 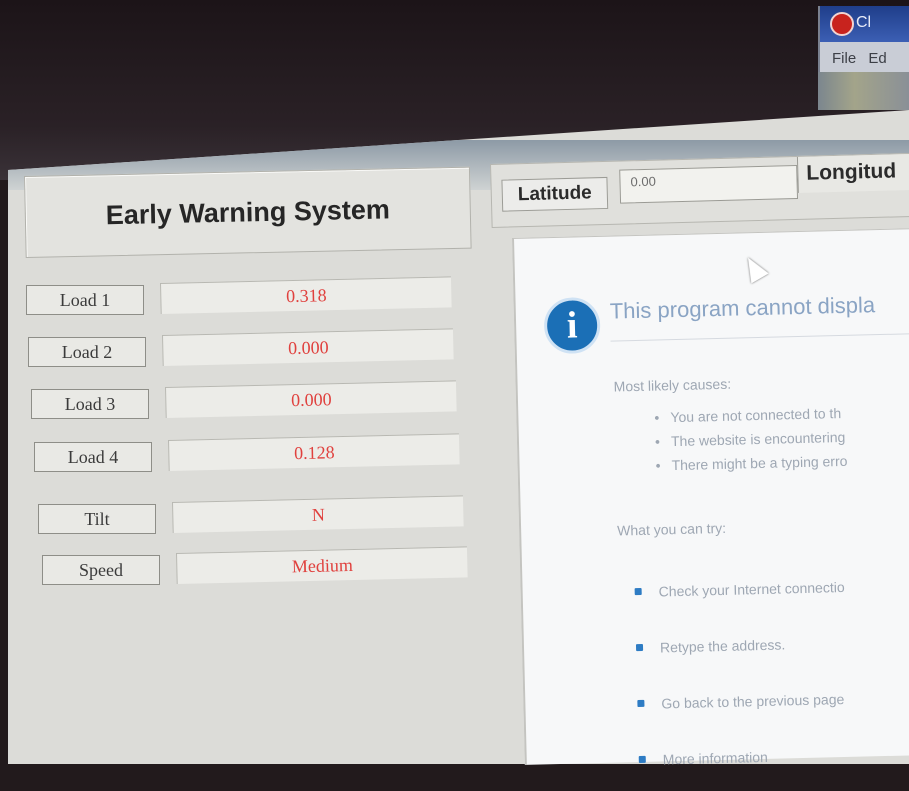 I want to click on reading-label: Load 1, so click(x=85, y=300).